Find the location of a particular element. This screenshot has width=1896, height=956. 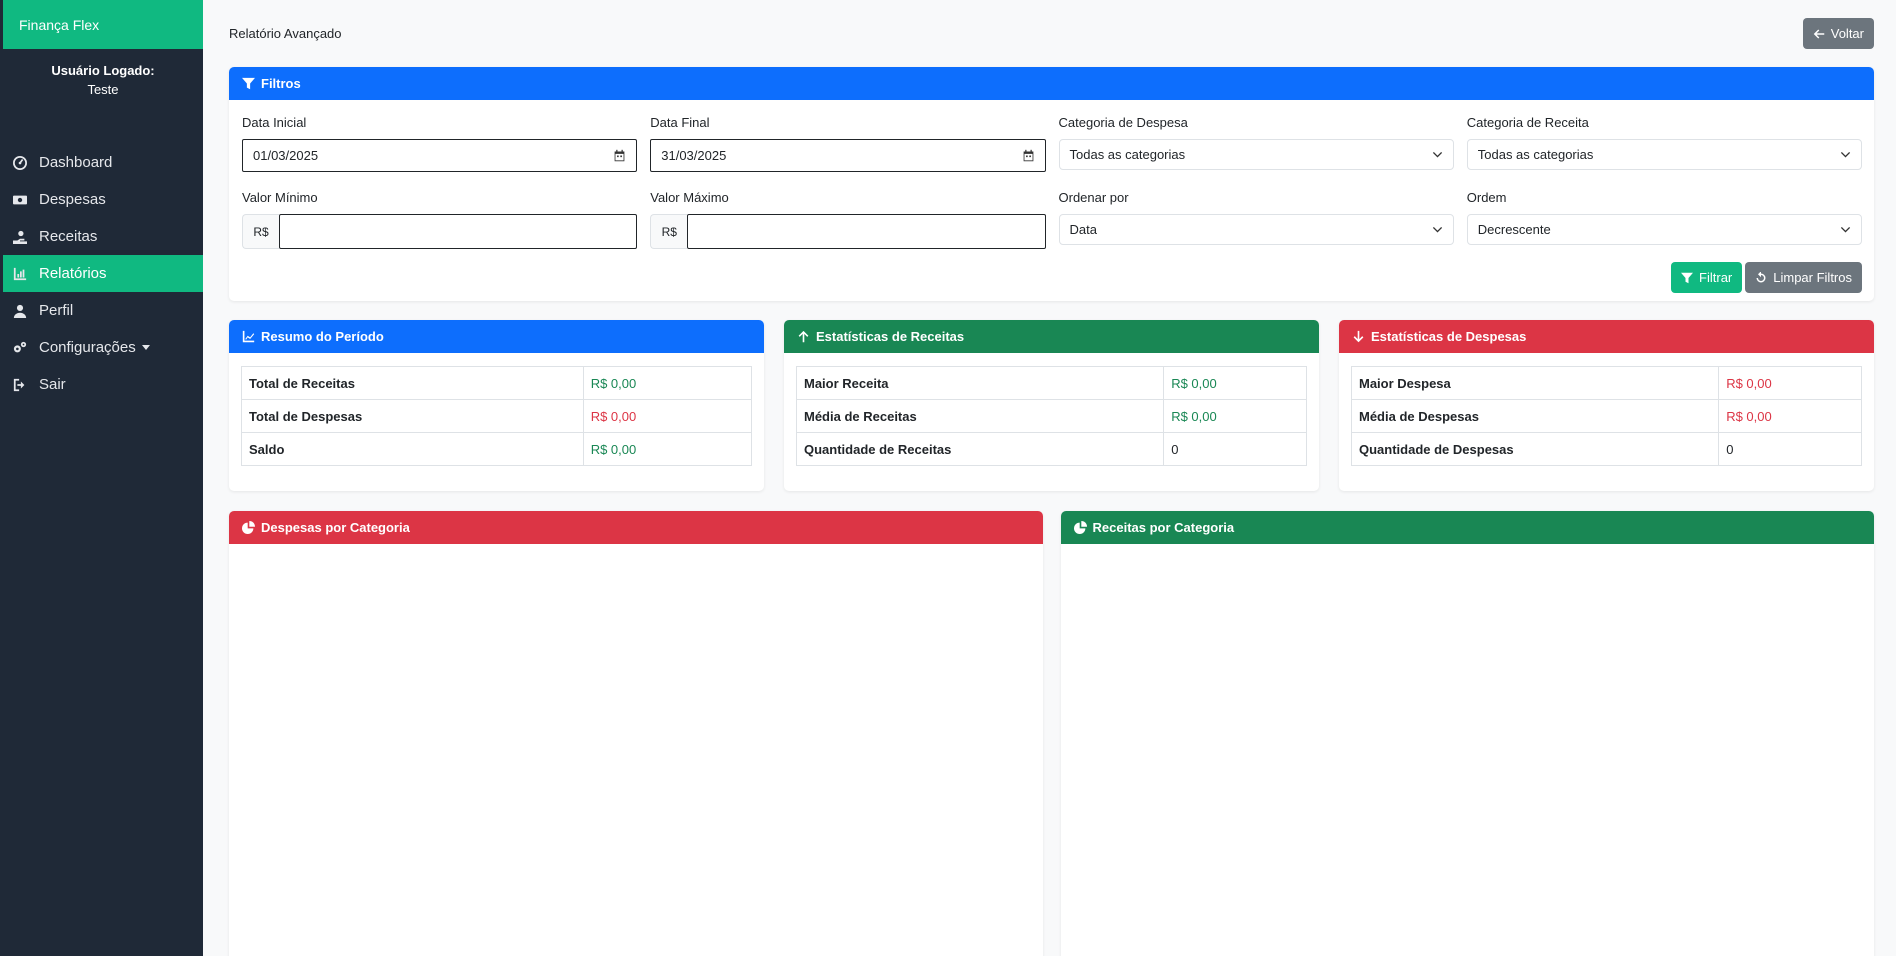

min-value-label: Valor Mínimo is located at coordinates (280, 197).